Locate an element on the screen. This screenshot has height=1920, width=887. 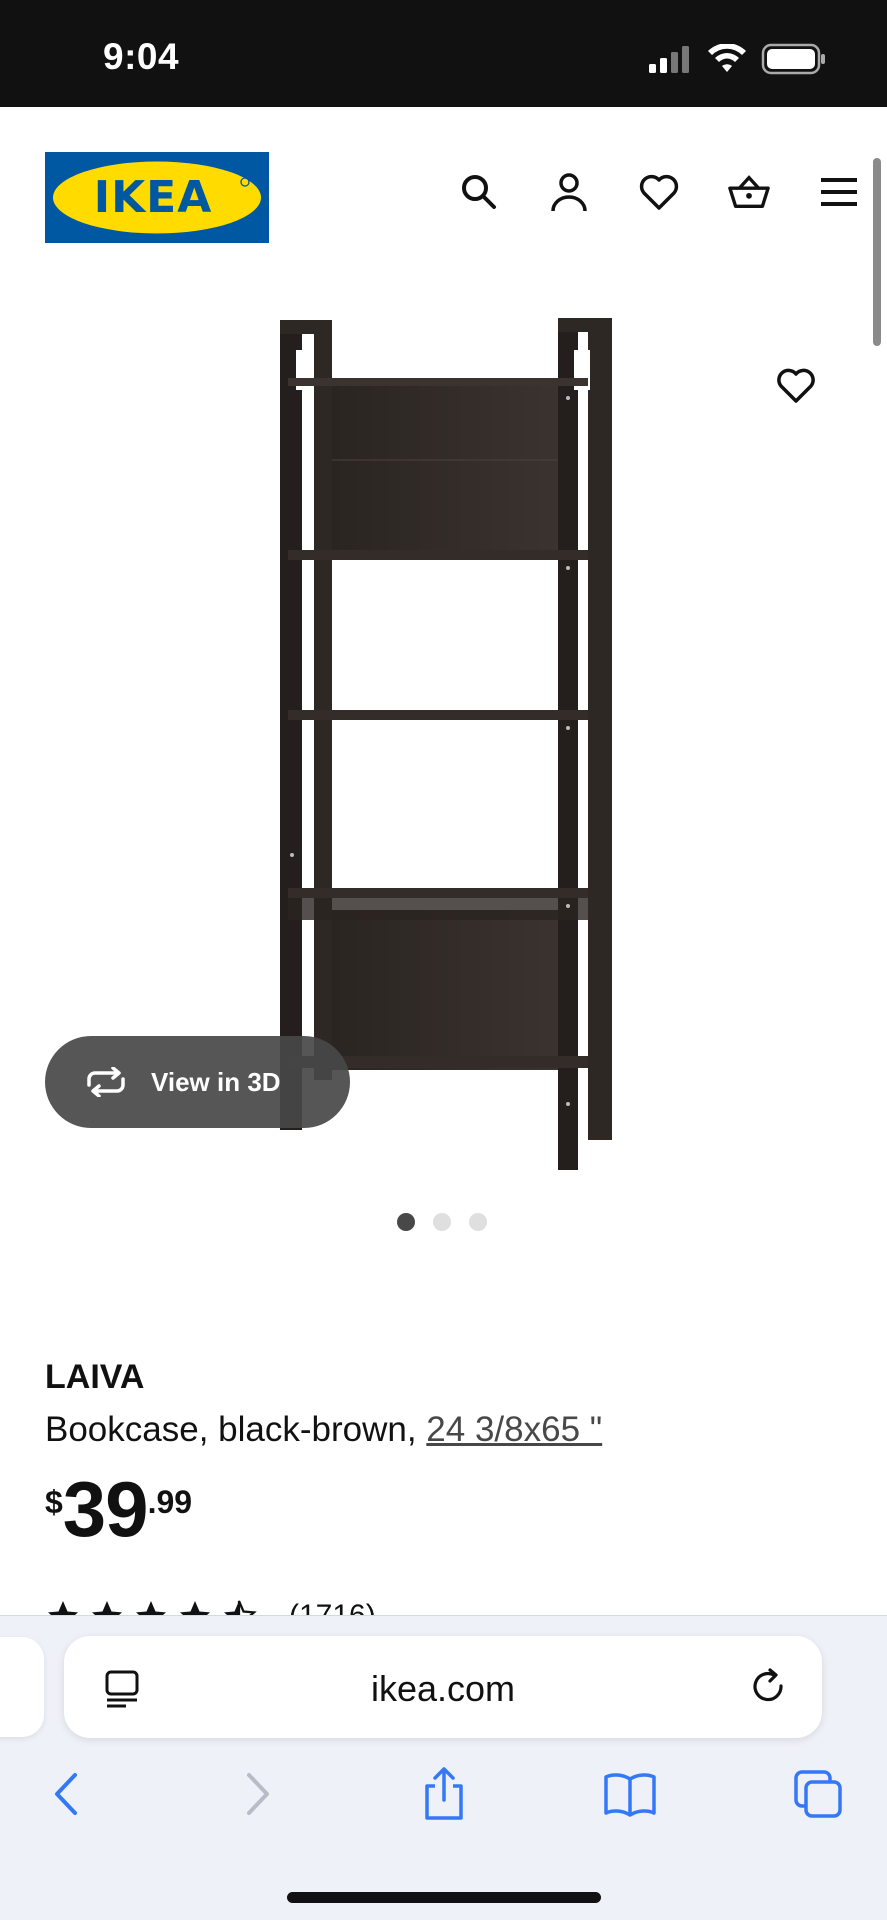
product-description: Bookcase, black-brown, 24 3/8x65 " is located at coordinates (323, 1430).